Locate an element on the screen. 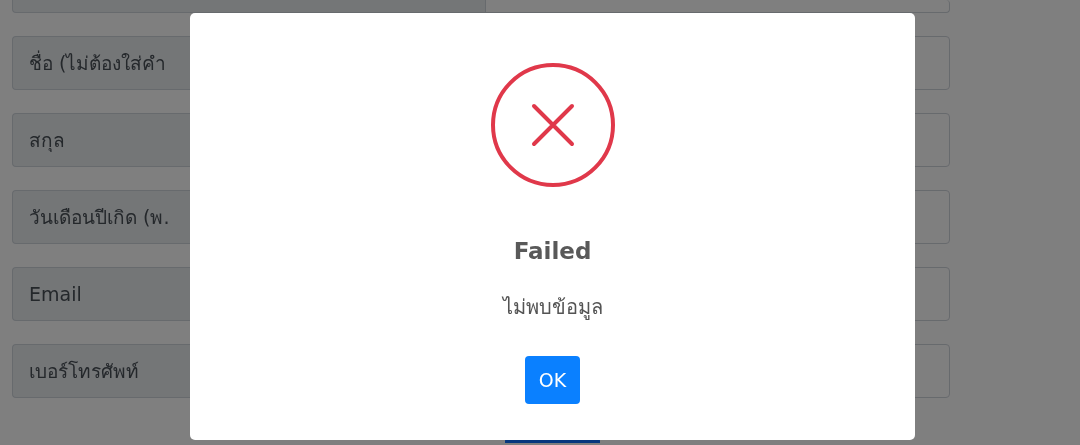  field-label: Email is located at coordinates (55, 294).